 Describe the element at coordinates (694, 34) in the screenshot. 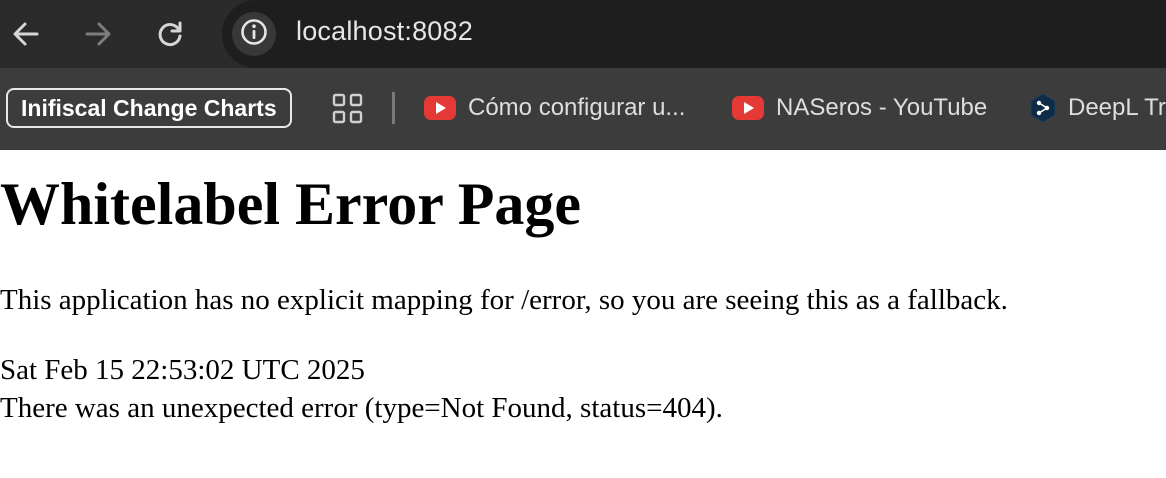

I see `address-bar: localhost:8082` at that location.